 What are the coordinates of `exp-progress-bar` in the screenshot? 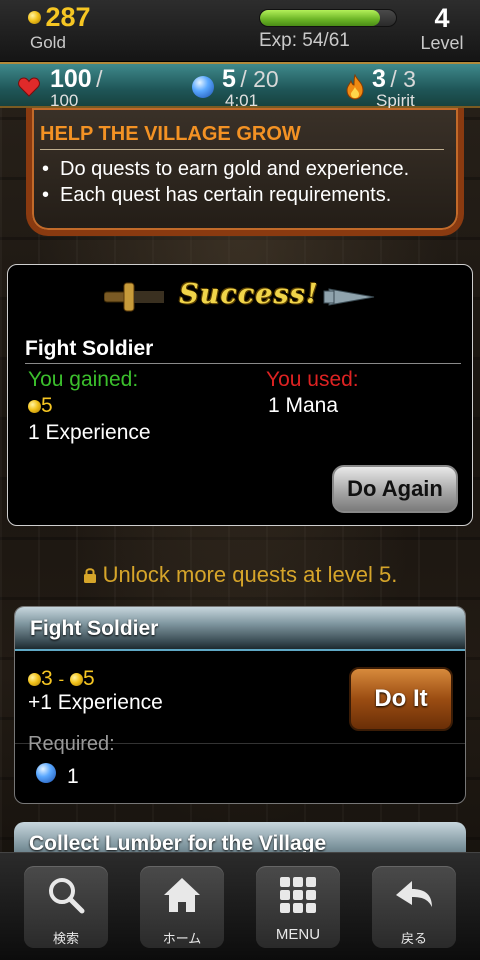 It's located at (328, 18).